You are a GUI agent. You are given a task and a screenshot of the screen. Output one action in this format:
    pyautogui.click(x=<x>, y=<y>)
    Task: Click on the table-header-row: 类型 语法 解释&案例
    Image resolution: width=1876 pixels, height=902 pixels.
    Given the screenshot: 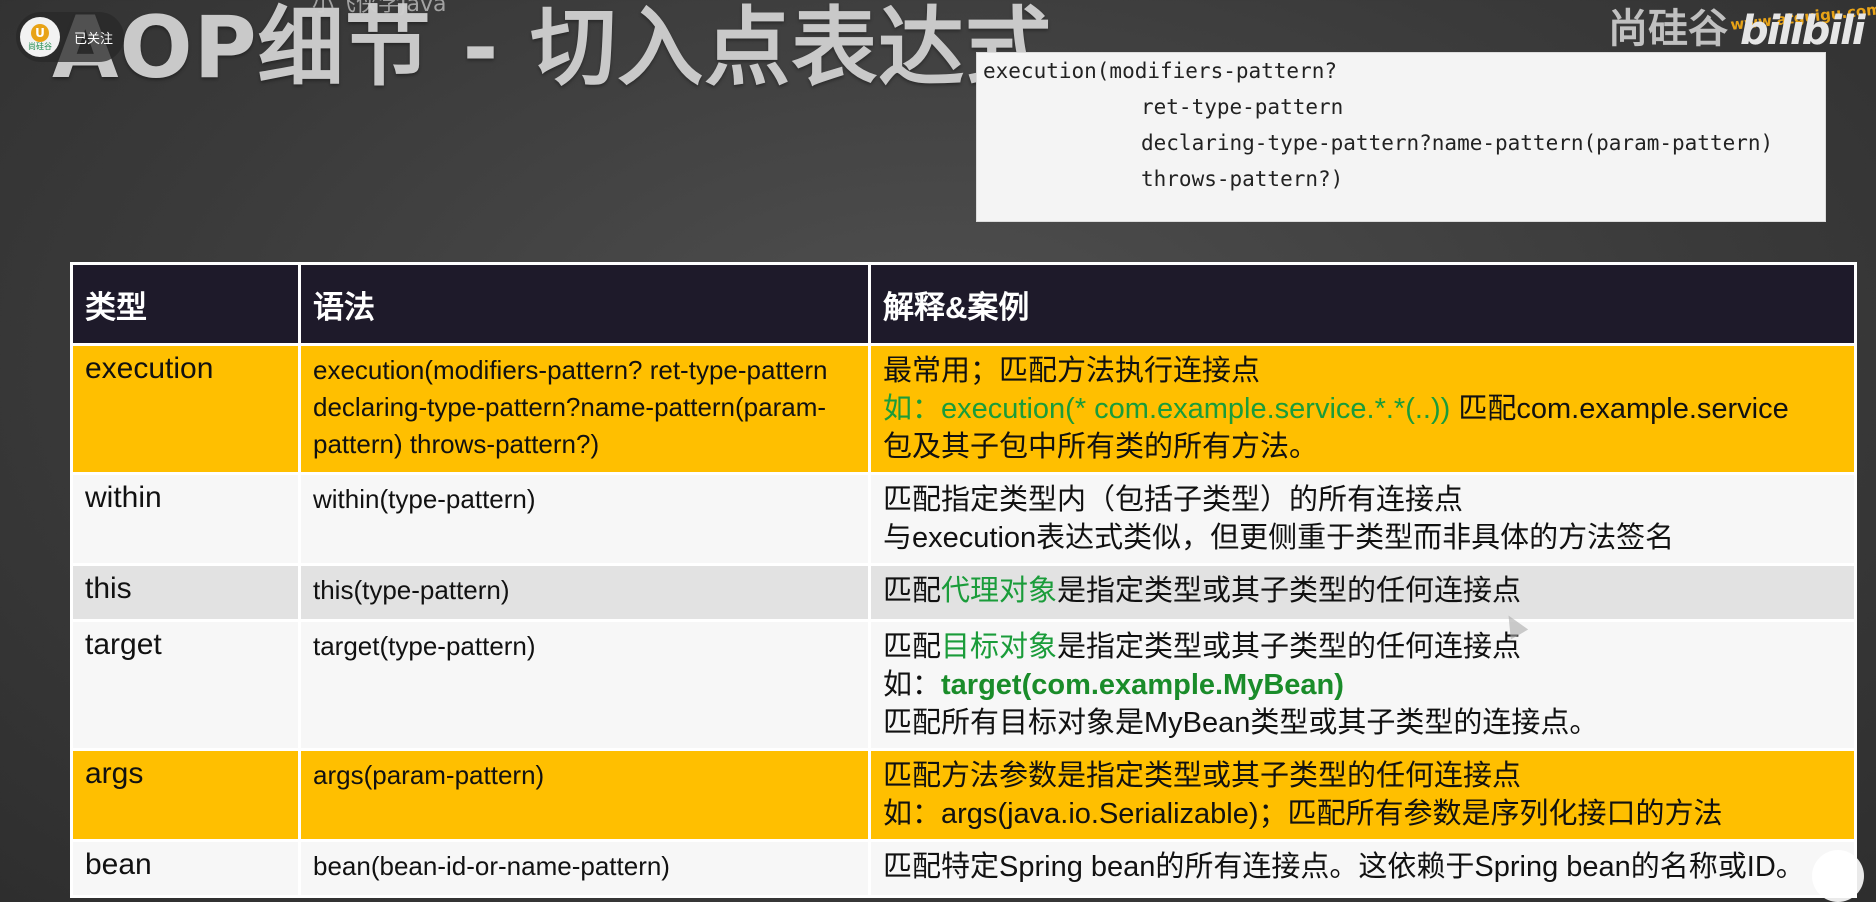 What is the action you would take?
    pyautogui.click(x=963, y=304)
    